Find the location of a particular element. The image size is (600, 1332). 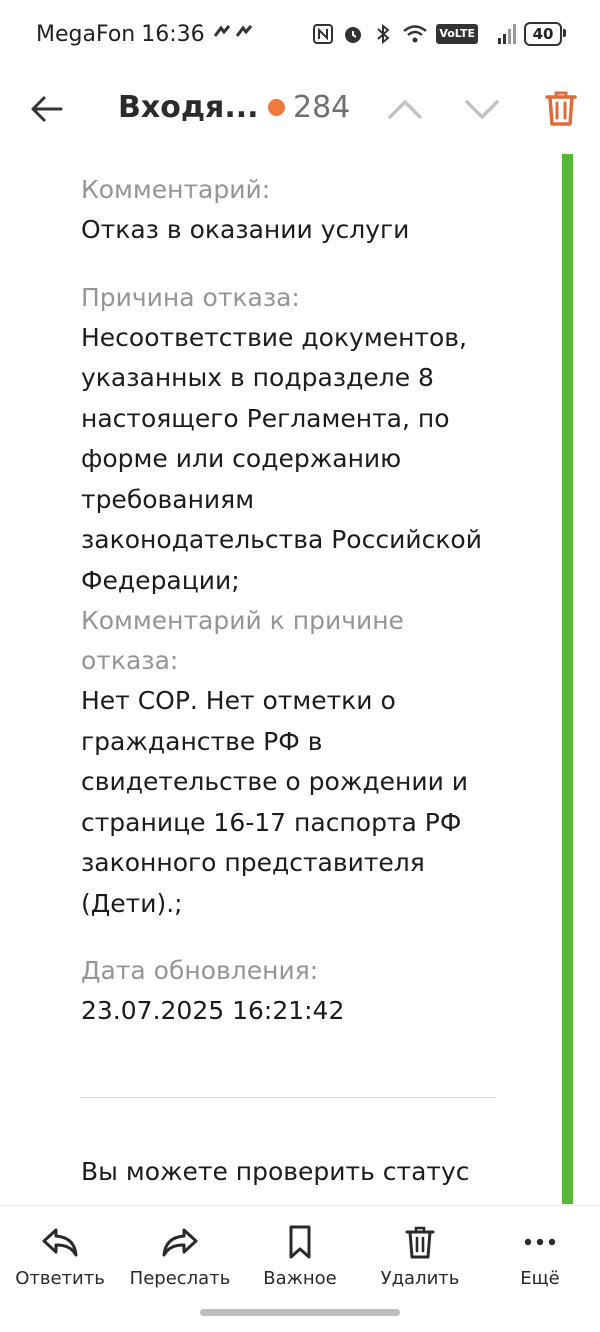

back-arrow-icon is located at coordinates (47, 109).